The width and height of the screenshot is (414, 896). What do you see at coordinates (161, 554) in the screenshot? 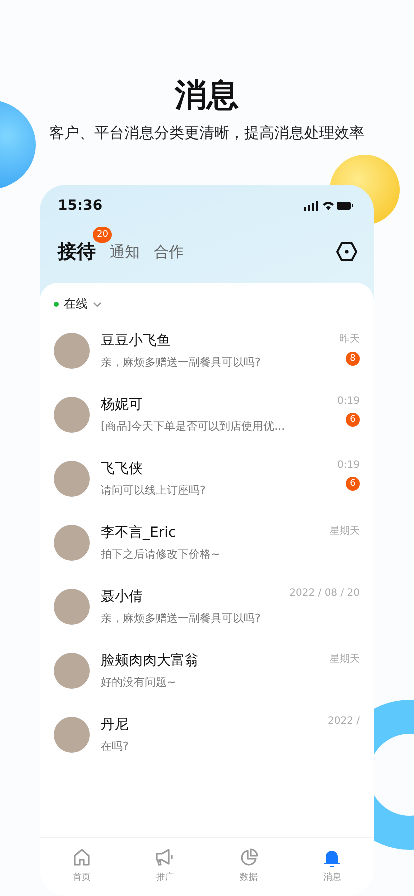
I see `message-preview: 拍下之后请修改下价格~` at bounding box center [161, 554].